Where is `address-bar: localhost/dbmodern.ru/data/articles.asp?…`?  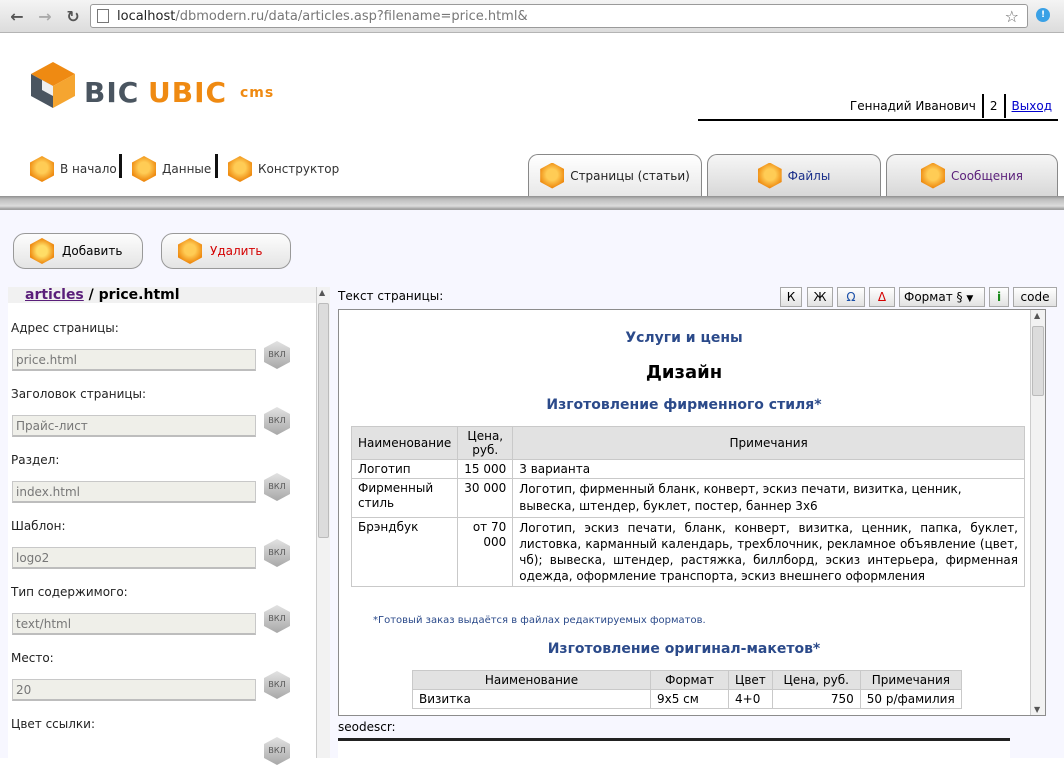 address-bar: localhost/dbmodern.ru/data/articles.asp?… is located at coordinates (559, 16).